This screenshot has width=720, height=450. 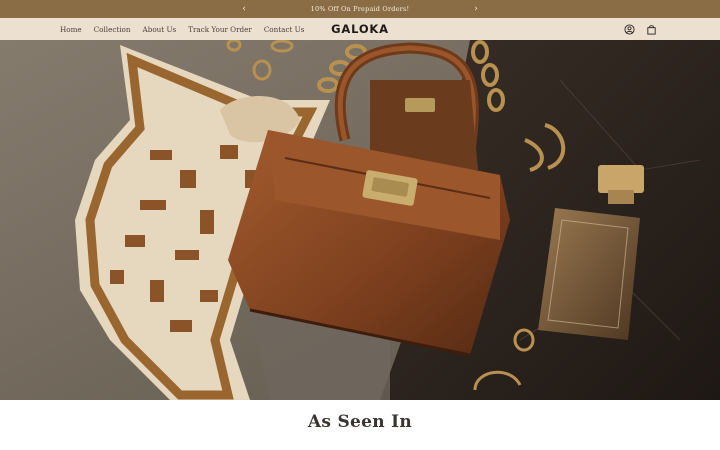 What do you see at coordinates (71, 29) in the screenshot?
I see `nav-home: Home` at bounding box center [71, 29].